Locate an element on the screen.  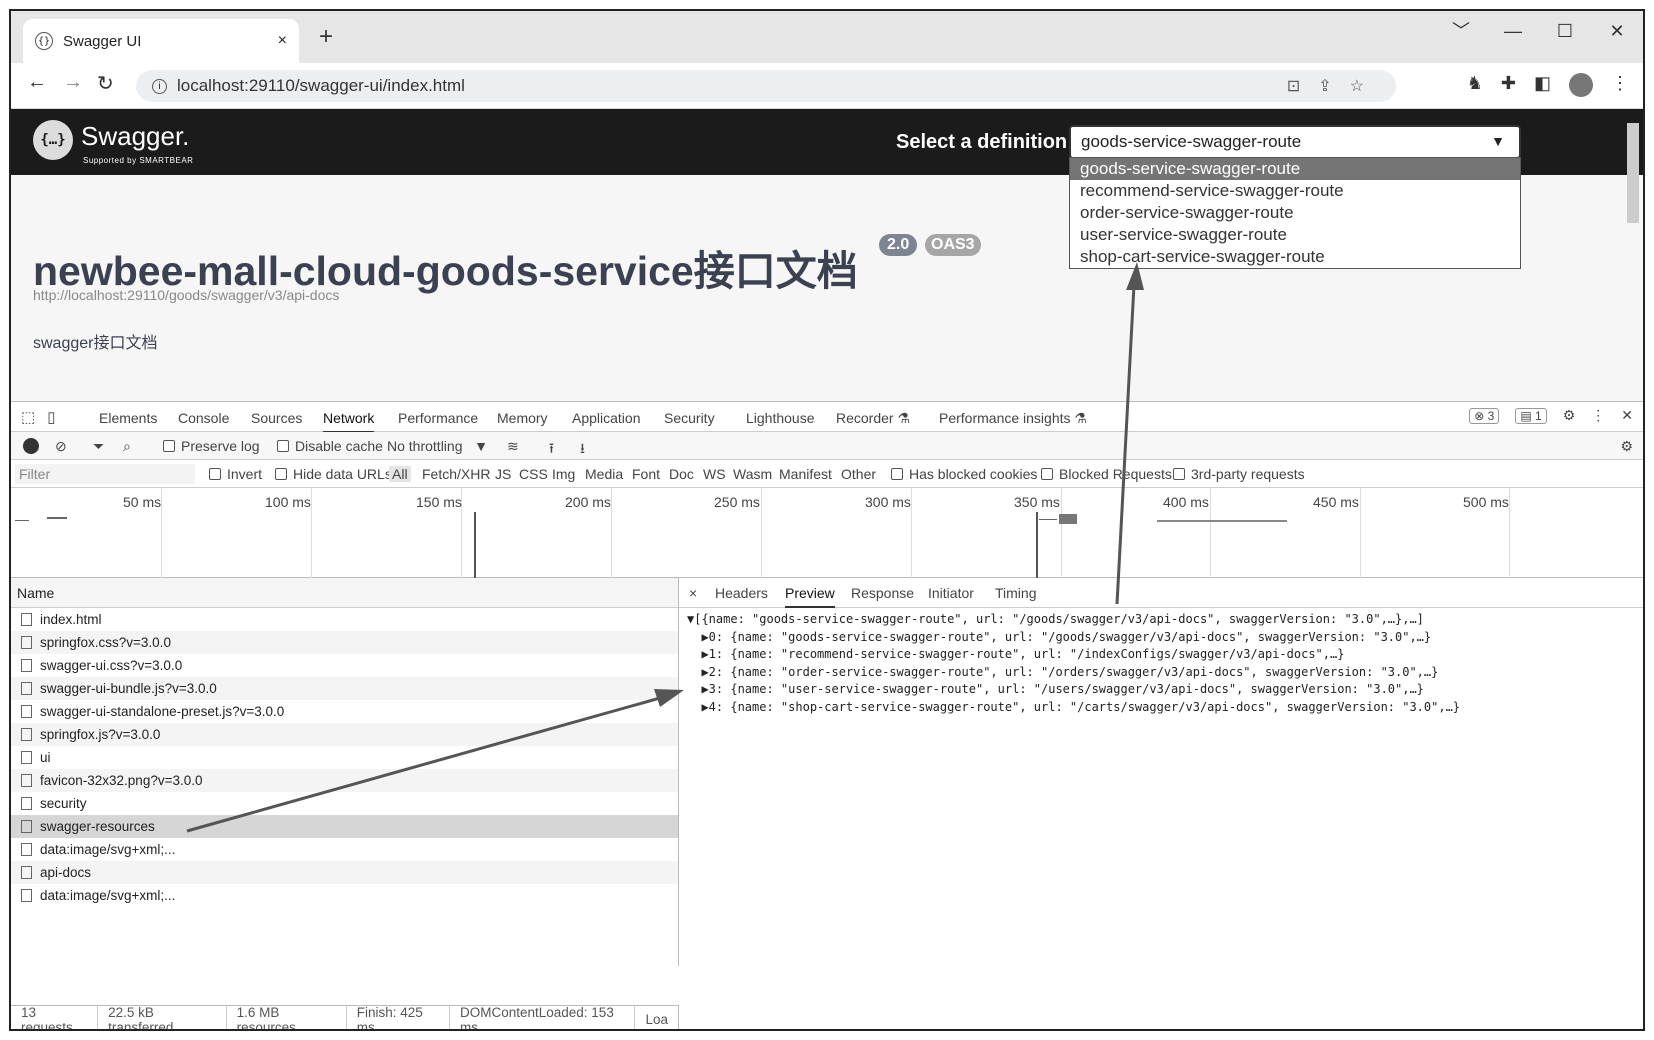
type-filter-js: JS is located at coordinates (503, 474).